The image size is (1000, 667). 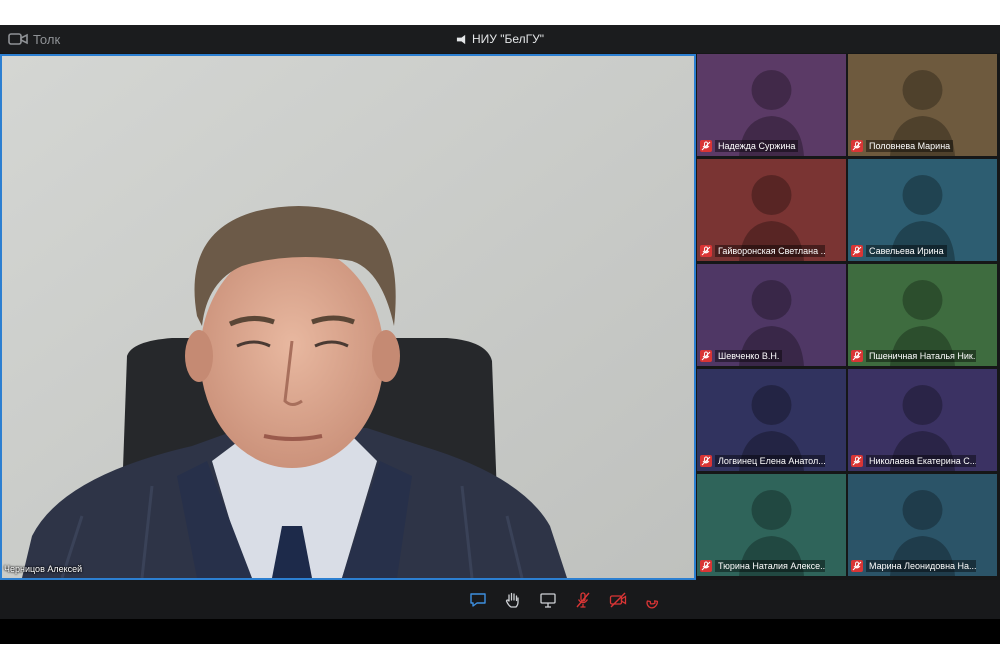 I want to click on raise-hand-icon, so click(x=512, y=600).